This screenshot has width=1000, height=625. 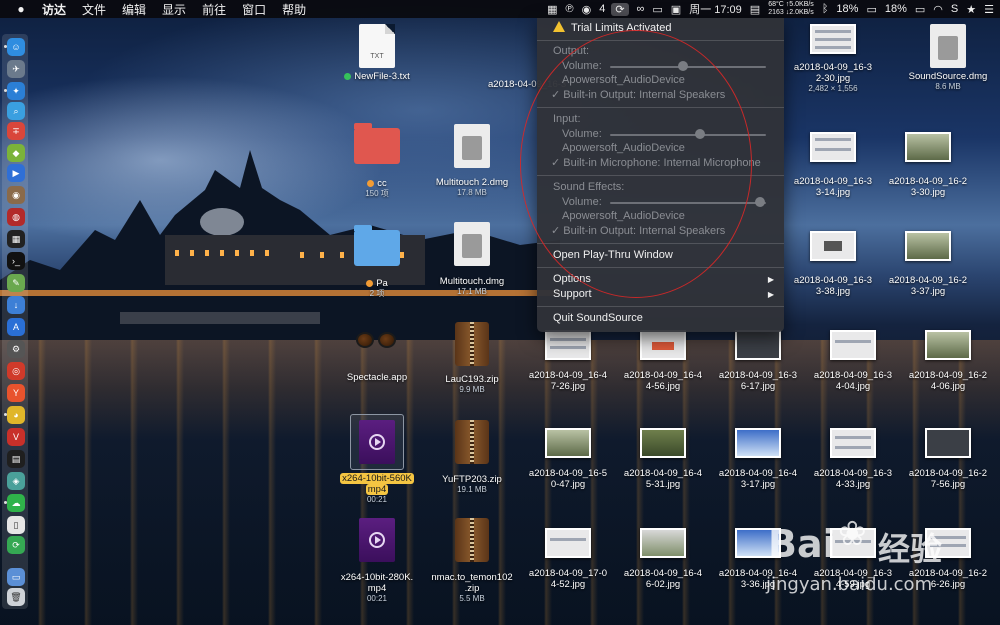 What do you see at coordinates (676, 9) in the screenshot?
I see `screen-status-icon: ▣` at bounding box center [676, 9].